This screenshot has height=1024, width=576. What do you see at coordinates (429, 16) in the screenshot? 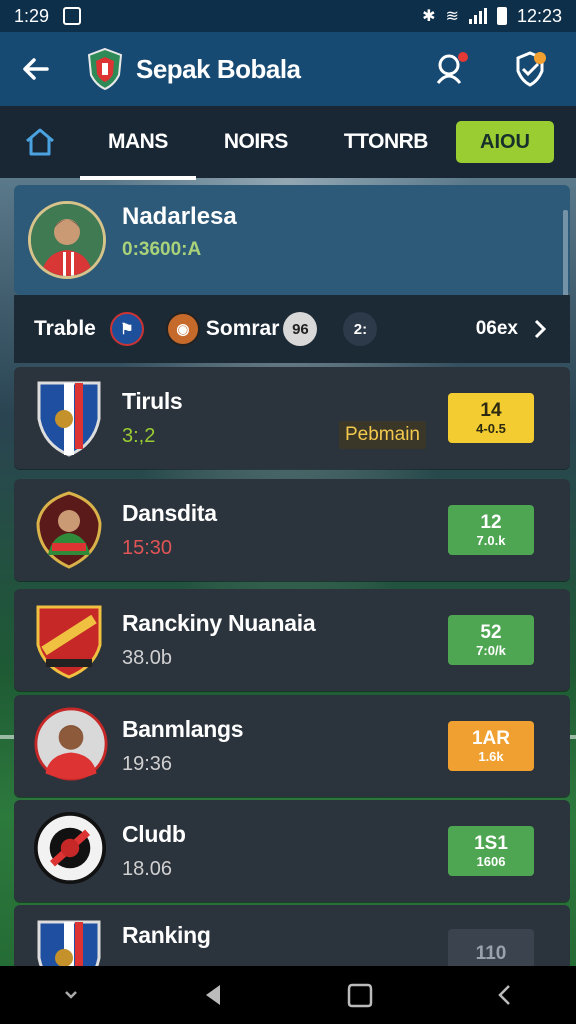
I see `bluetooth-icon: ✱` at bounding box center [429, 16].